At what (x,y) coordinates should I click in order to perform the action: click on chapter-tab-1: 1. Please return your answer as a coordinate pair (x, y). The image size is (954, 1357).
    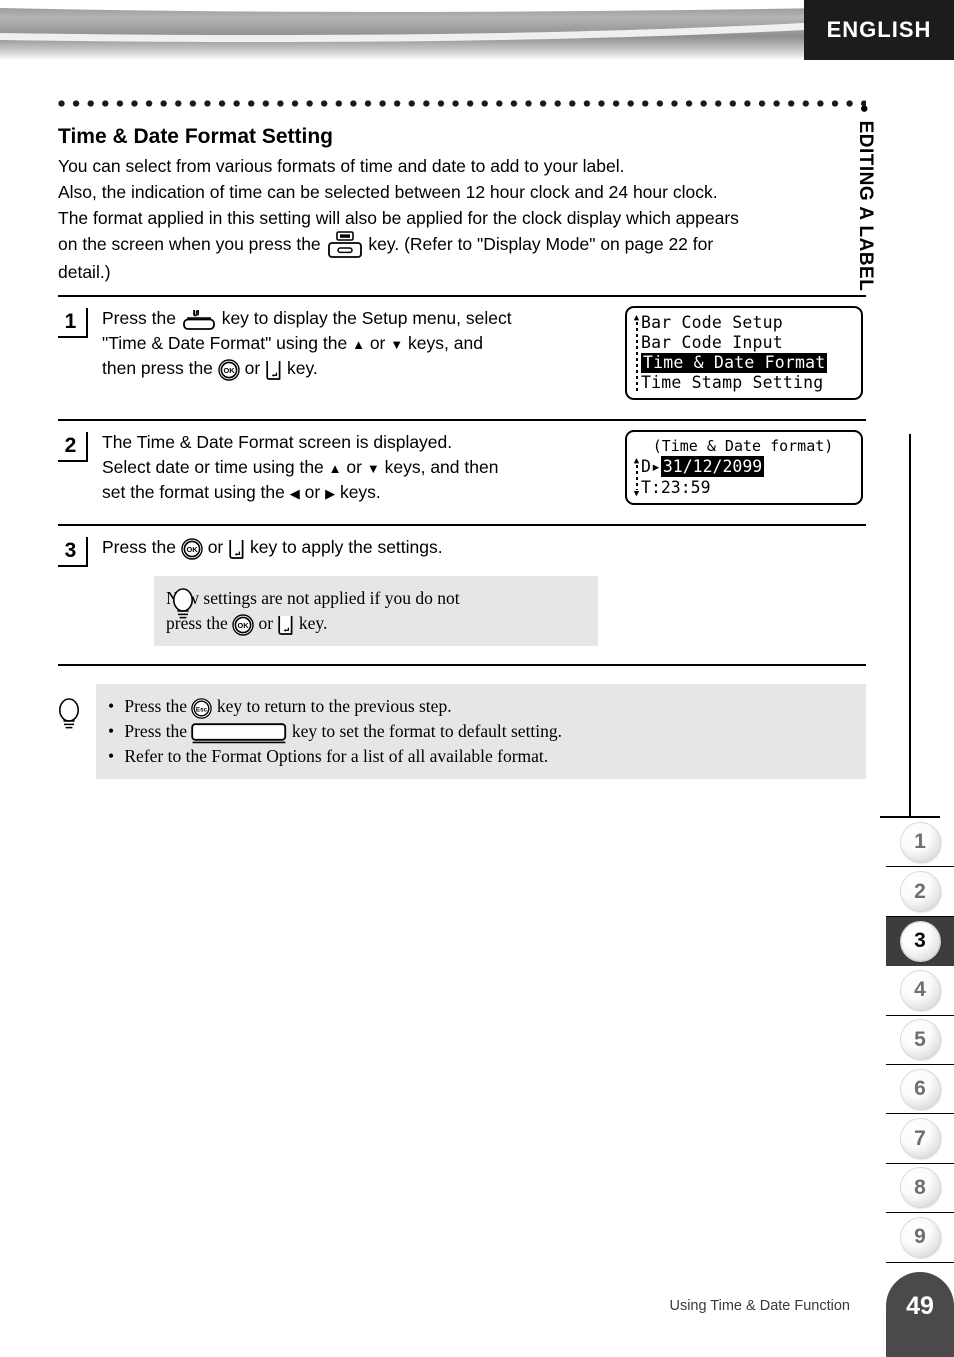
    Looking at the image, I should click on (920, 843).